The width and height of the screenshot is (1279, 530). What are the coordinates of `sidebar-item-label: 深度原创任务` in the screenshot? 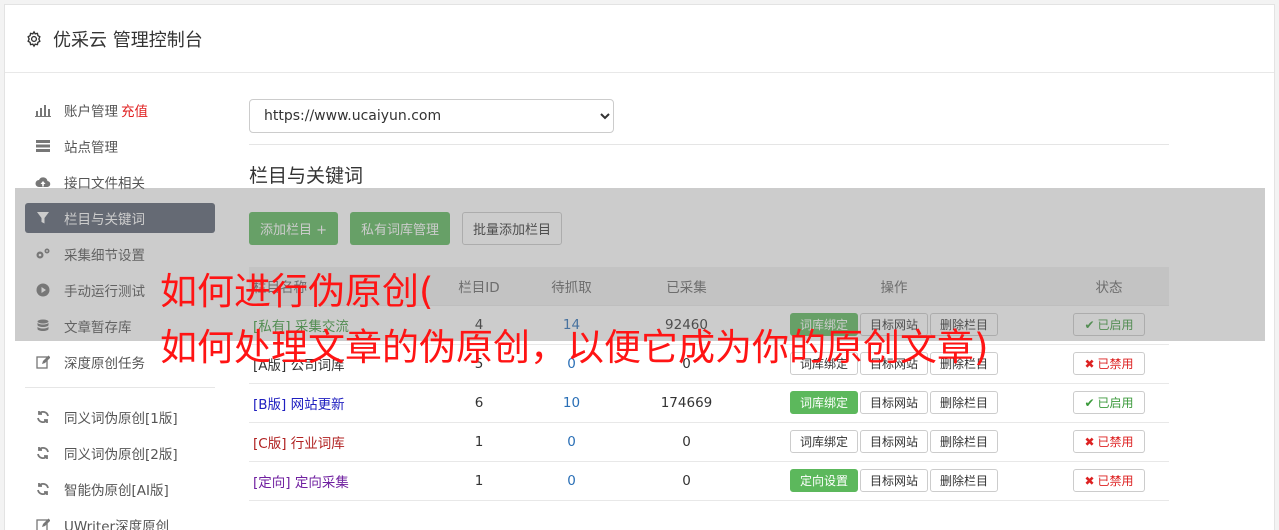 It's located at (104, 364).